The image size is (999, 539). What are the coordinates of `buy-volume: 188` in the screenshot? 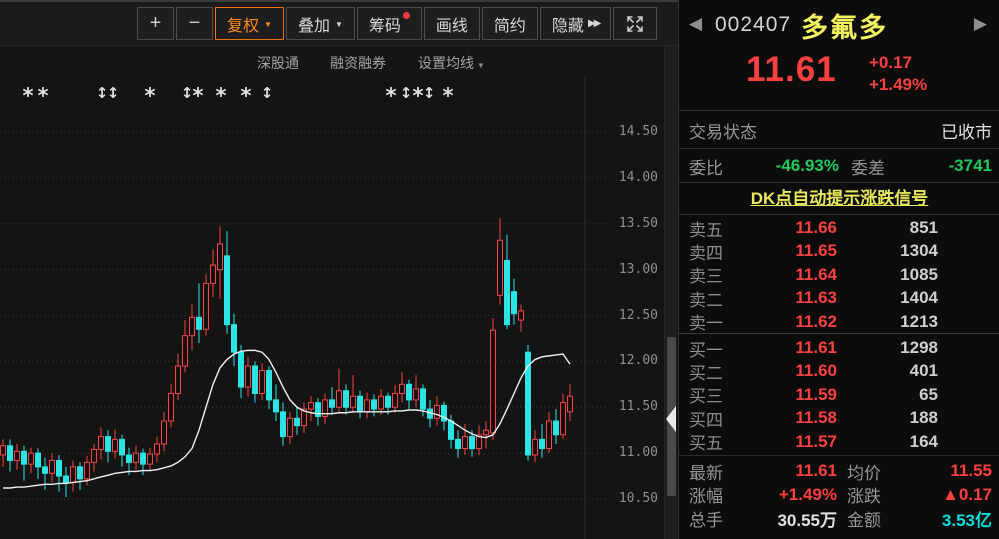 It's located at (923, 418).